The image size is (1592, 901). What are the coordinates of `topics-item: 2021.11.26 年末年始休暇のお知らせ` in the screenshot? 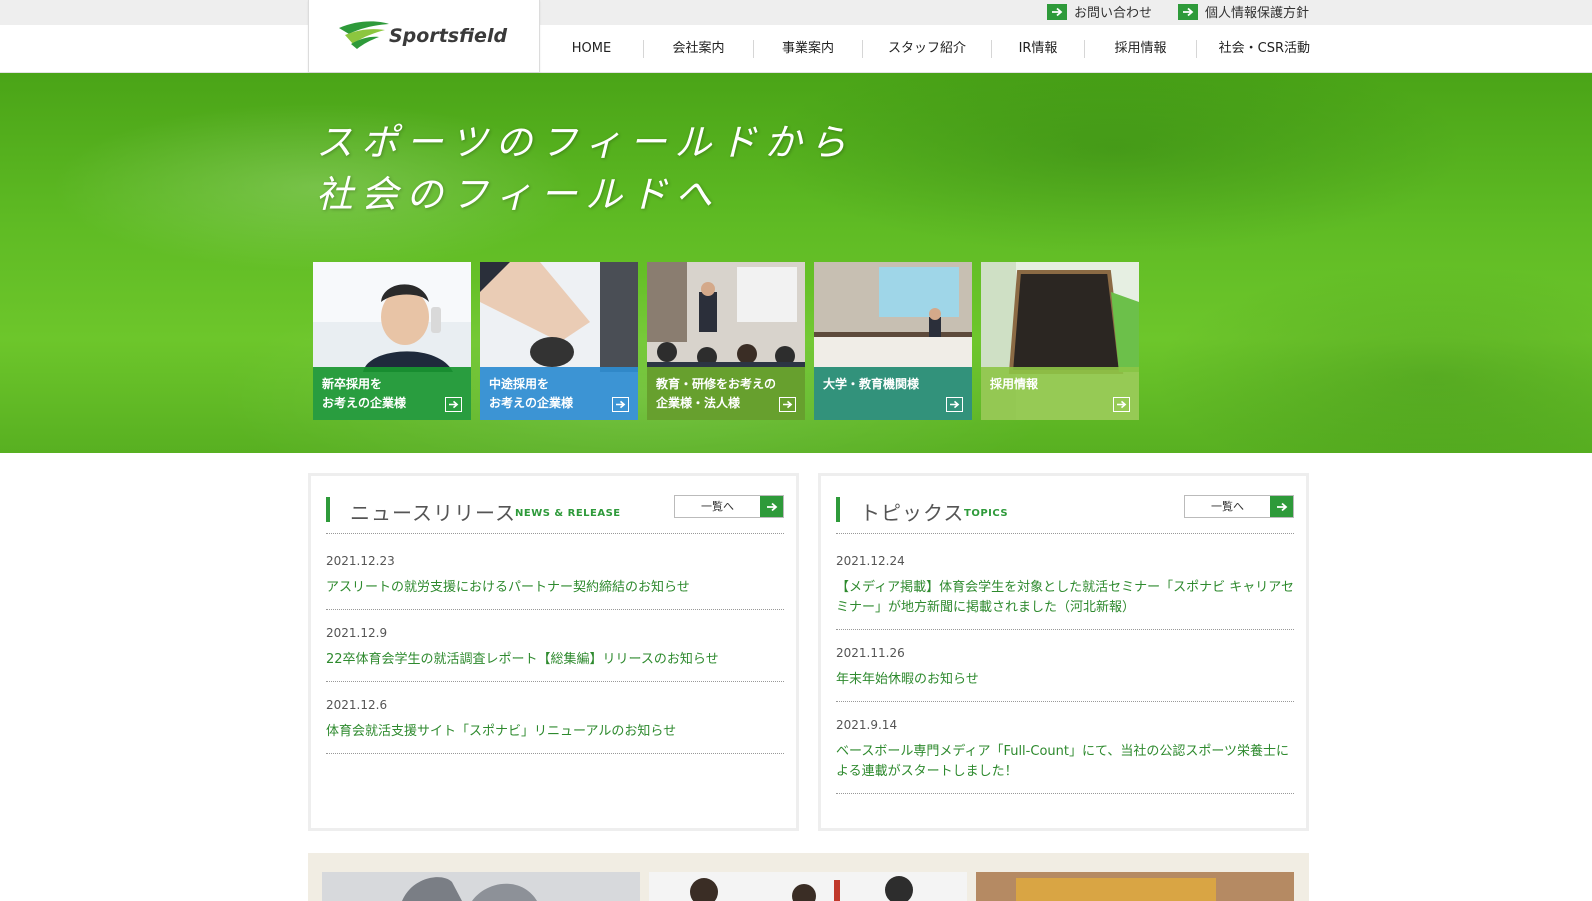 It's located at (1065, 666).